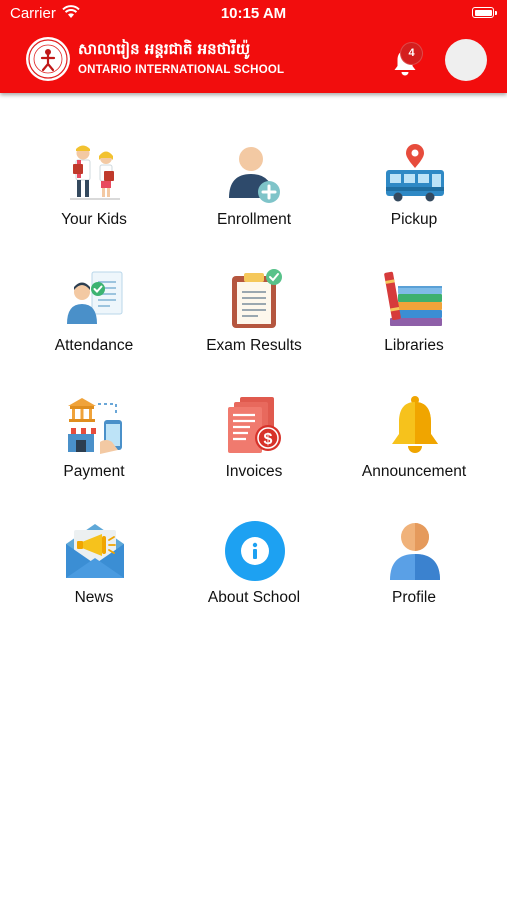 The width and height of the screenshot is (507, 900). What do you see at coordinates (414, 329) in the screenshot?
I see `menu-item-libraries: Libraries` at bounding box center [414, 329].